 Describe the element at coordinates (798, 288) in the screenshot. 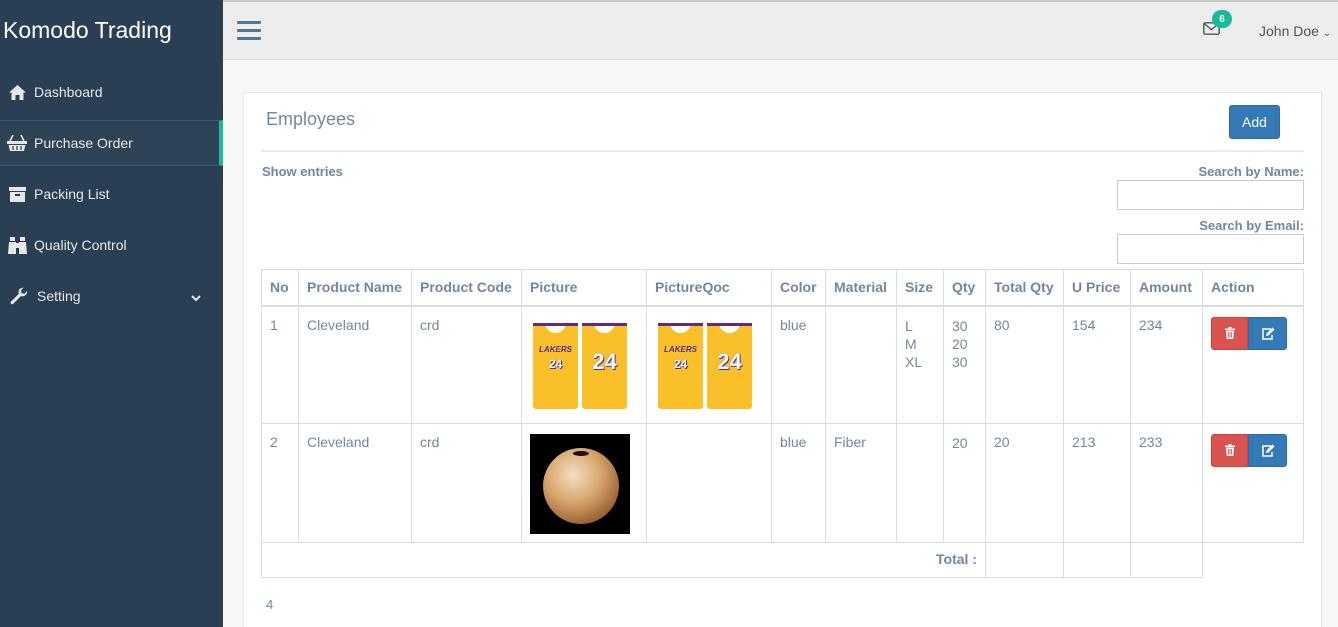

I see `column-header: Color` at that location.